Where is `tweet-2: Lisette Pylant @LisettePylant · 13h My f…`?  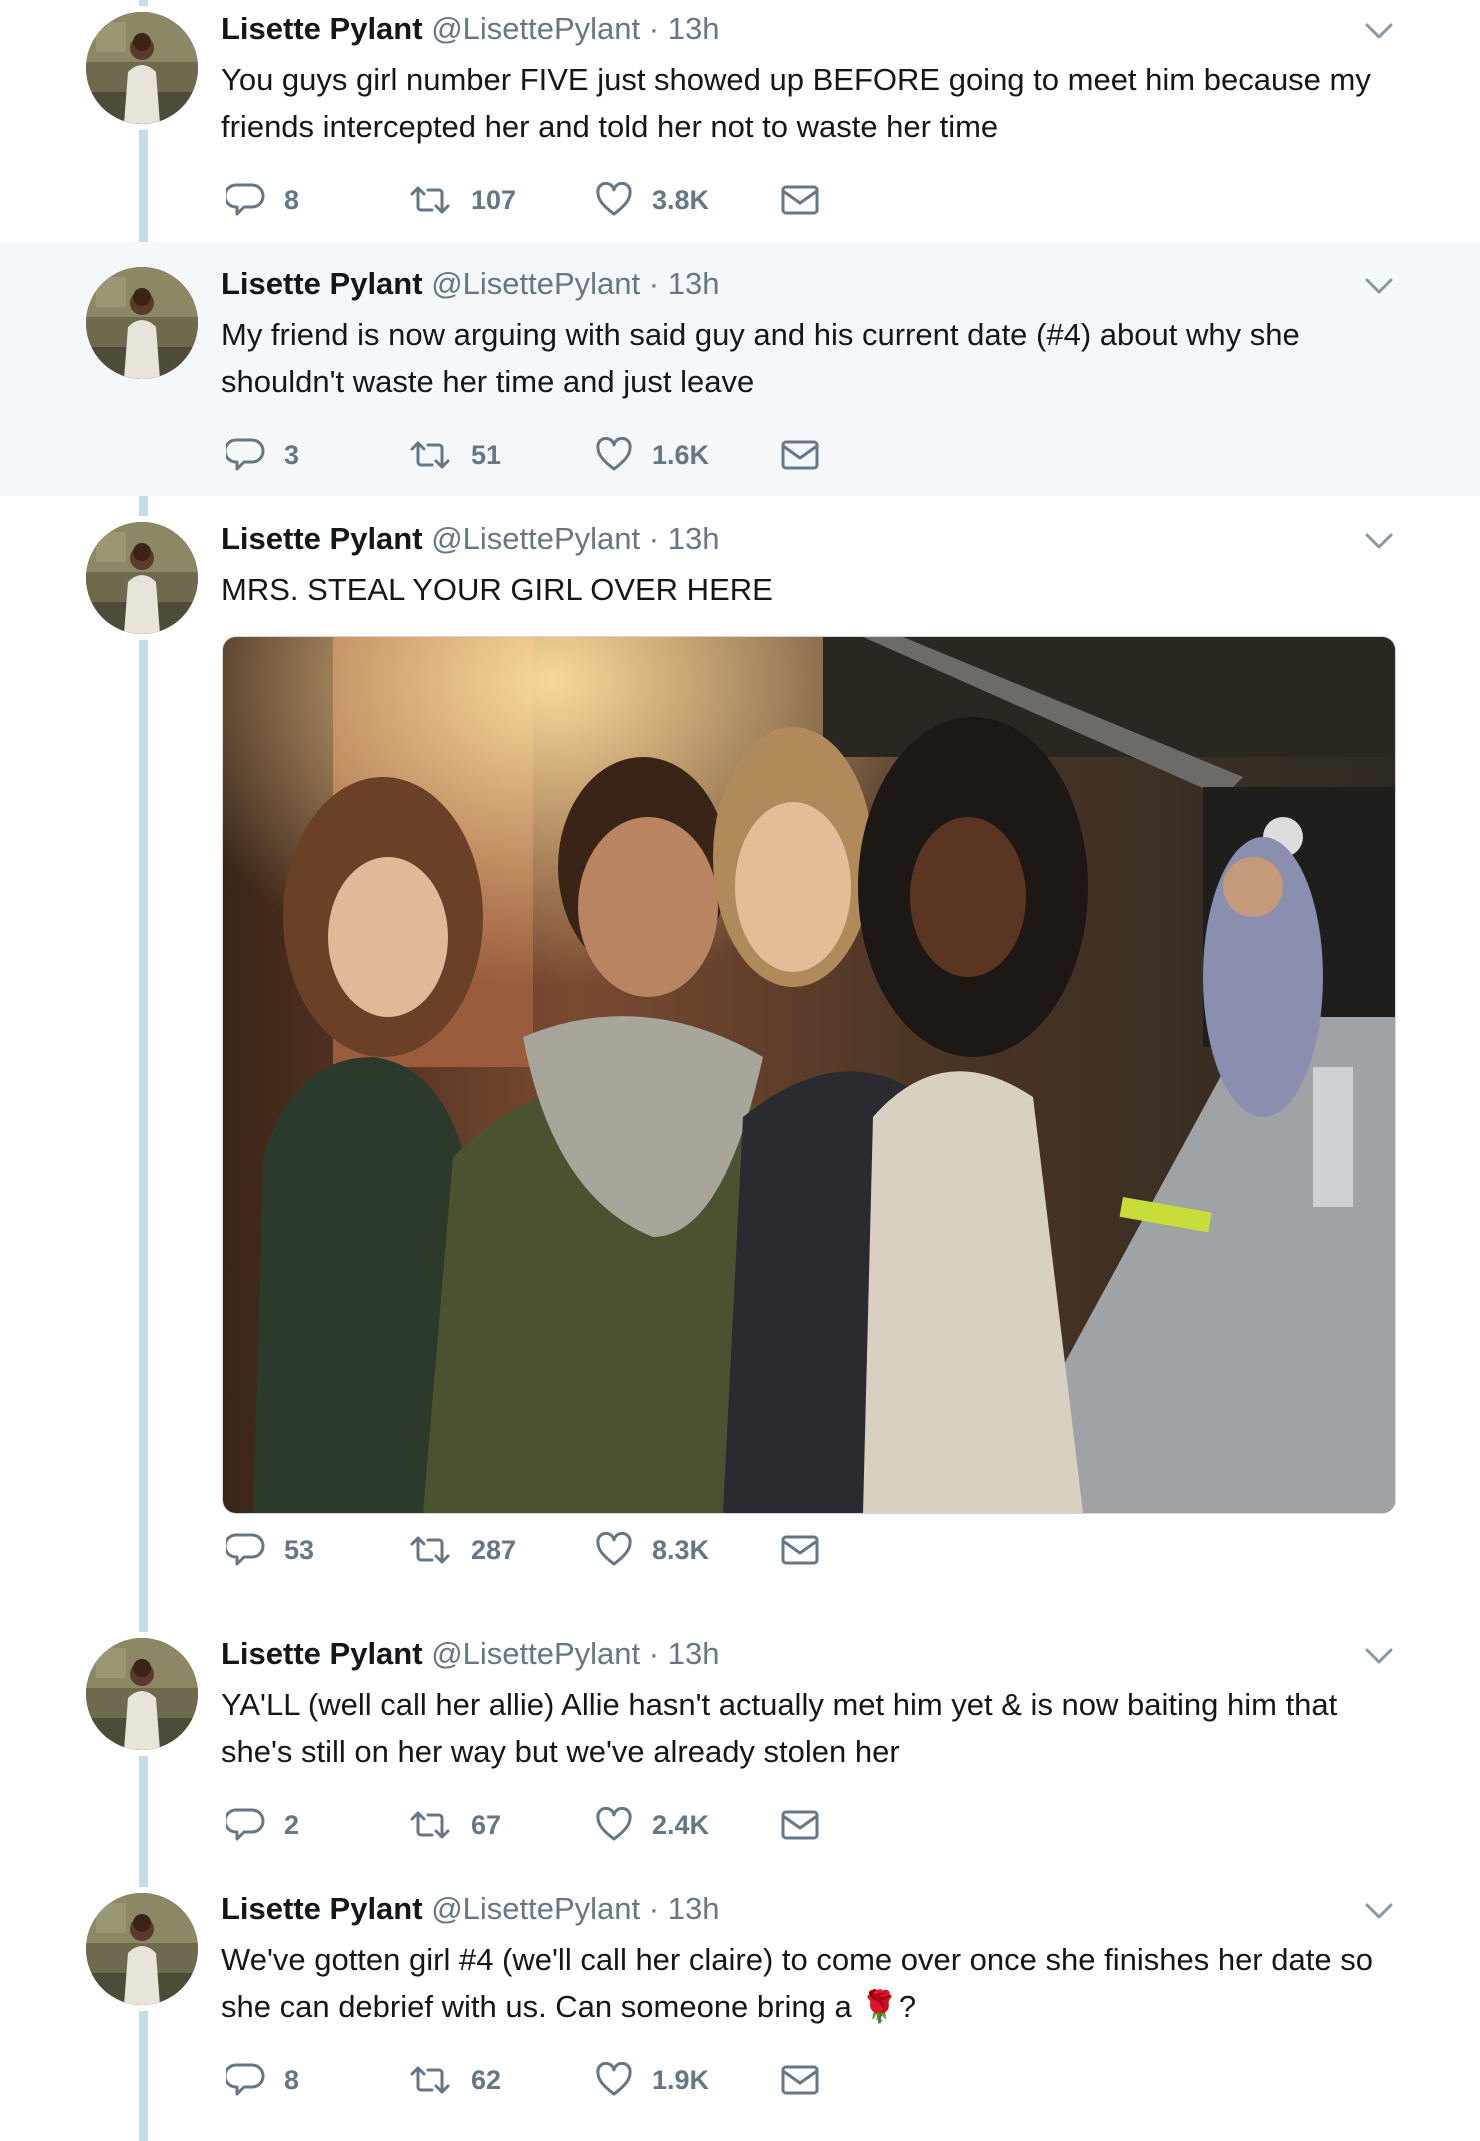
tweet-2: Lisette Pylant @LisettePylant · 13h My f… is located at coordinates (740, 369).